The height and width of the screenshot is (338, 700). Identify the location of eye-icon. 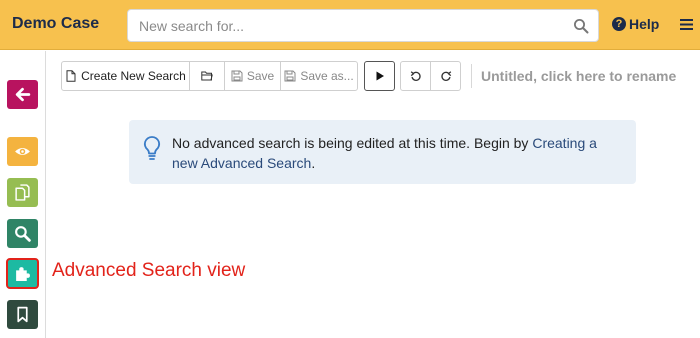
(22, 151).